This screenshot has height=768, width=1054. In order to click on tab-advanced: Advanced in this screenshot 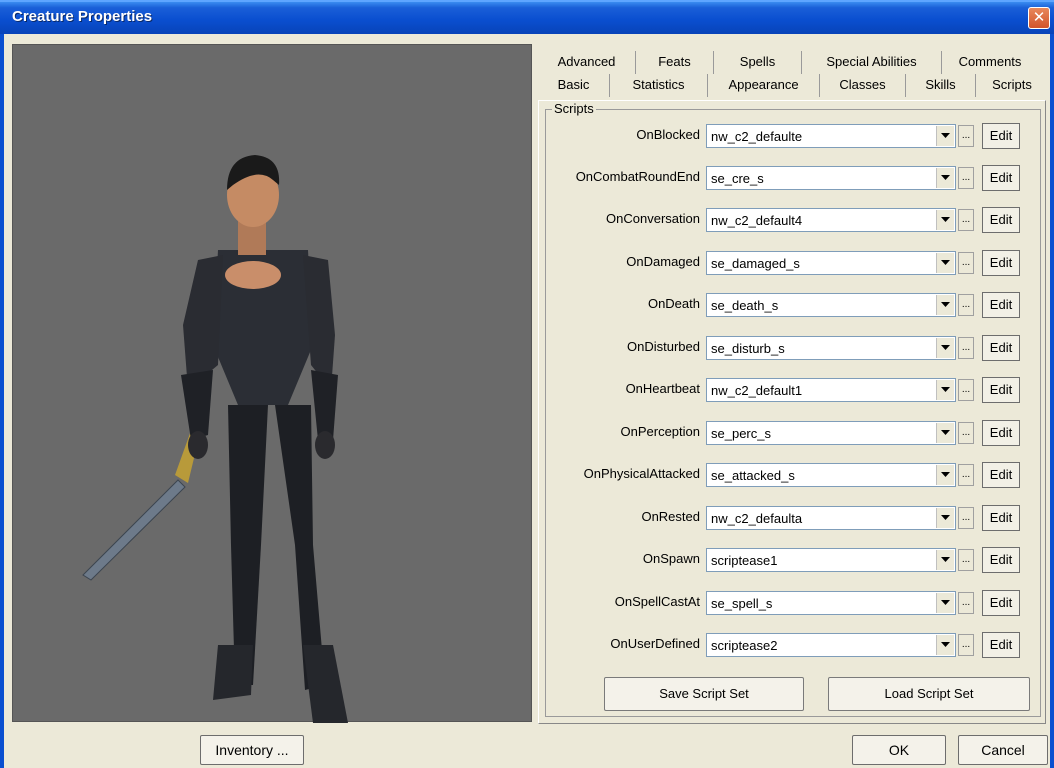, I will do `click(587, 62)`.